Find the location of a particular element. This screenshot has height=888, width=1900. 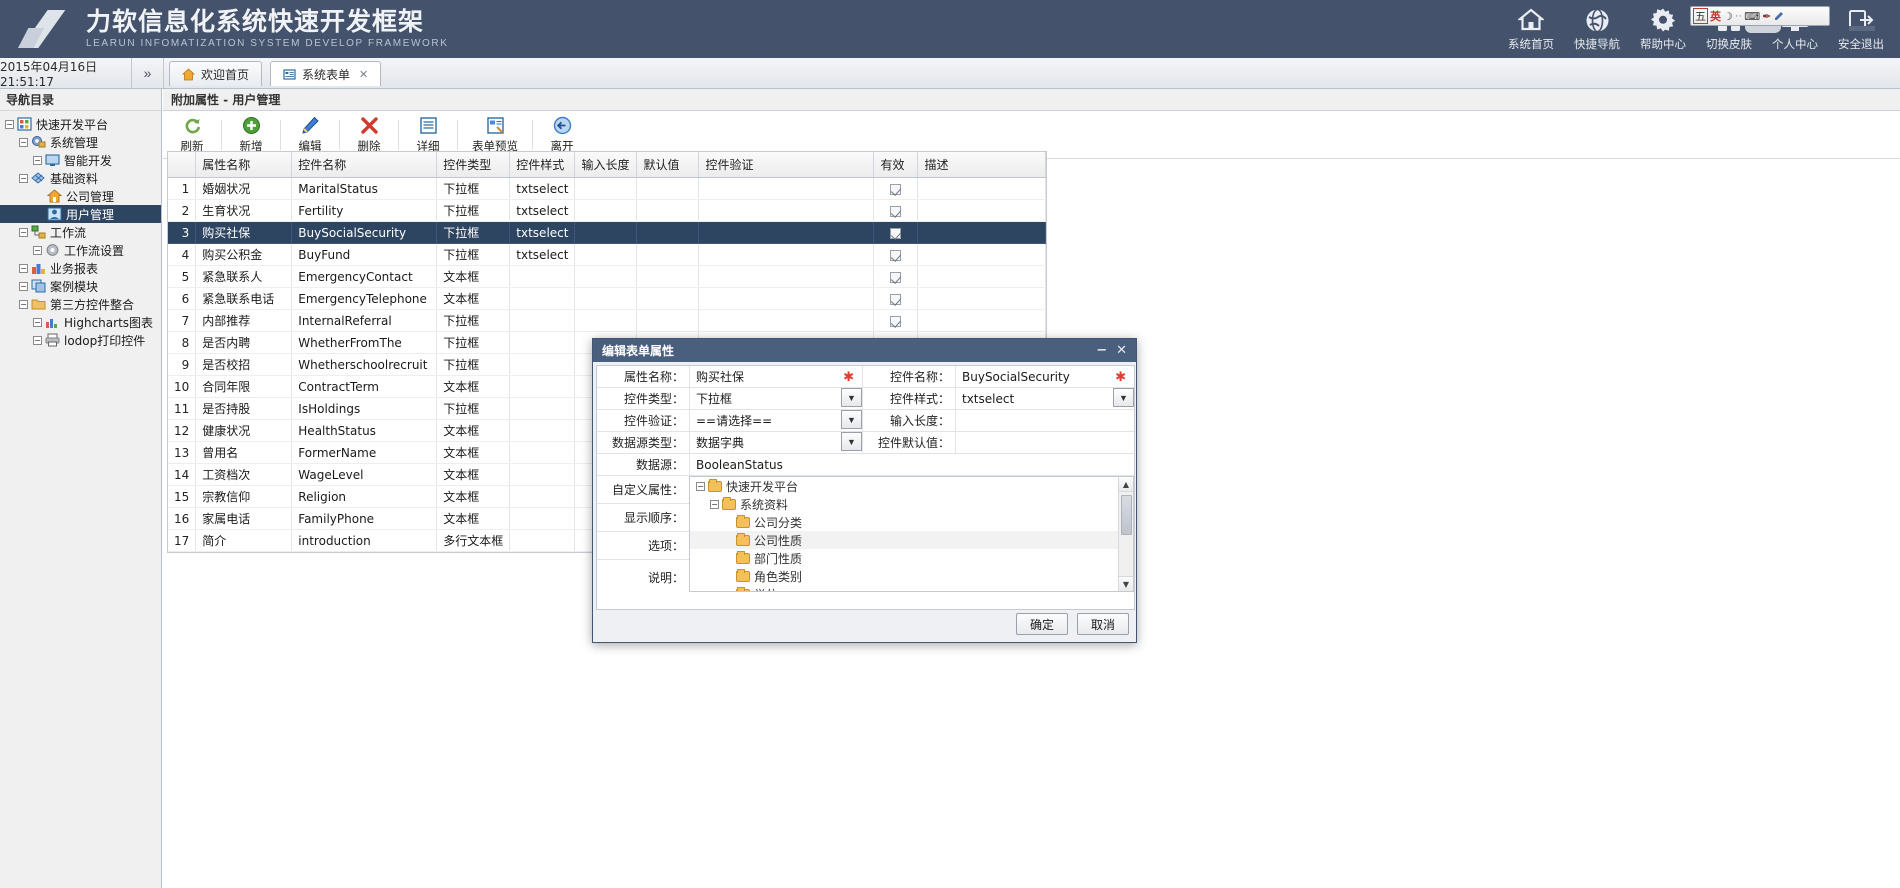

leave-button: 离开 is located at coordinates (562, 135).